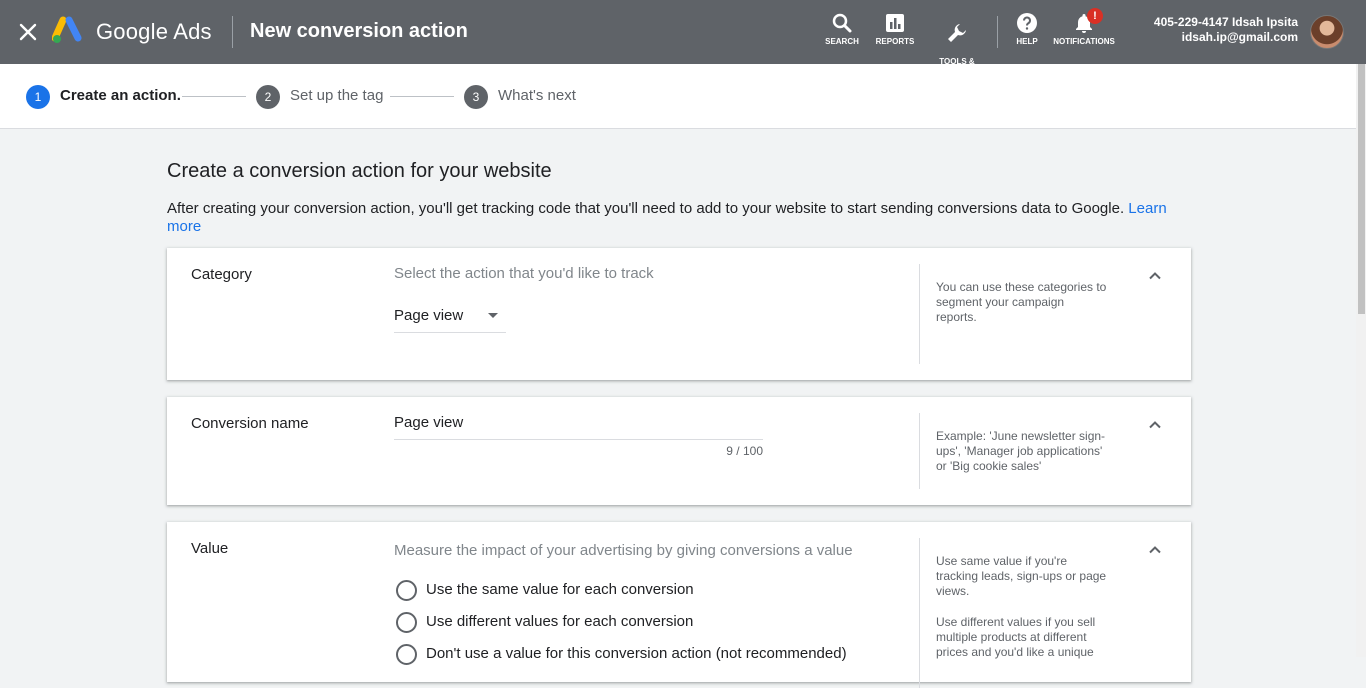  I want to click on input-underline, so click(578, 439).